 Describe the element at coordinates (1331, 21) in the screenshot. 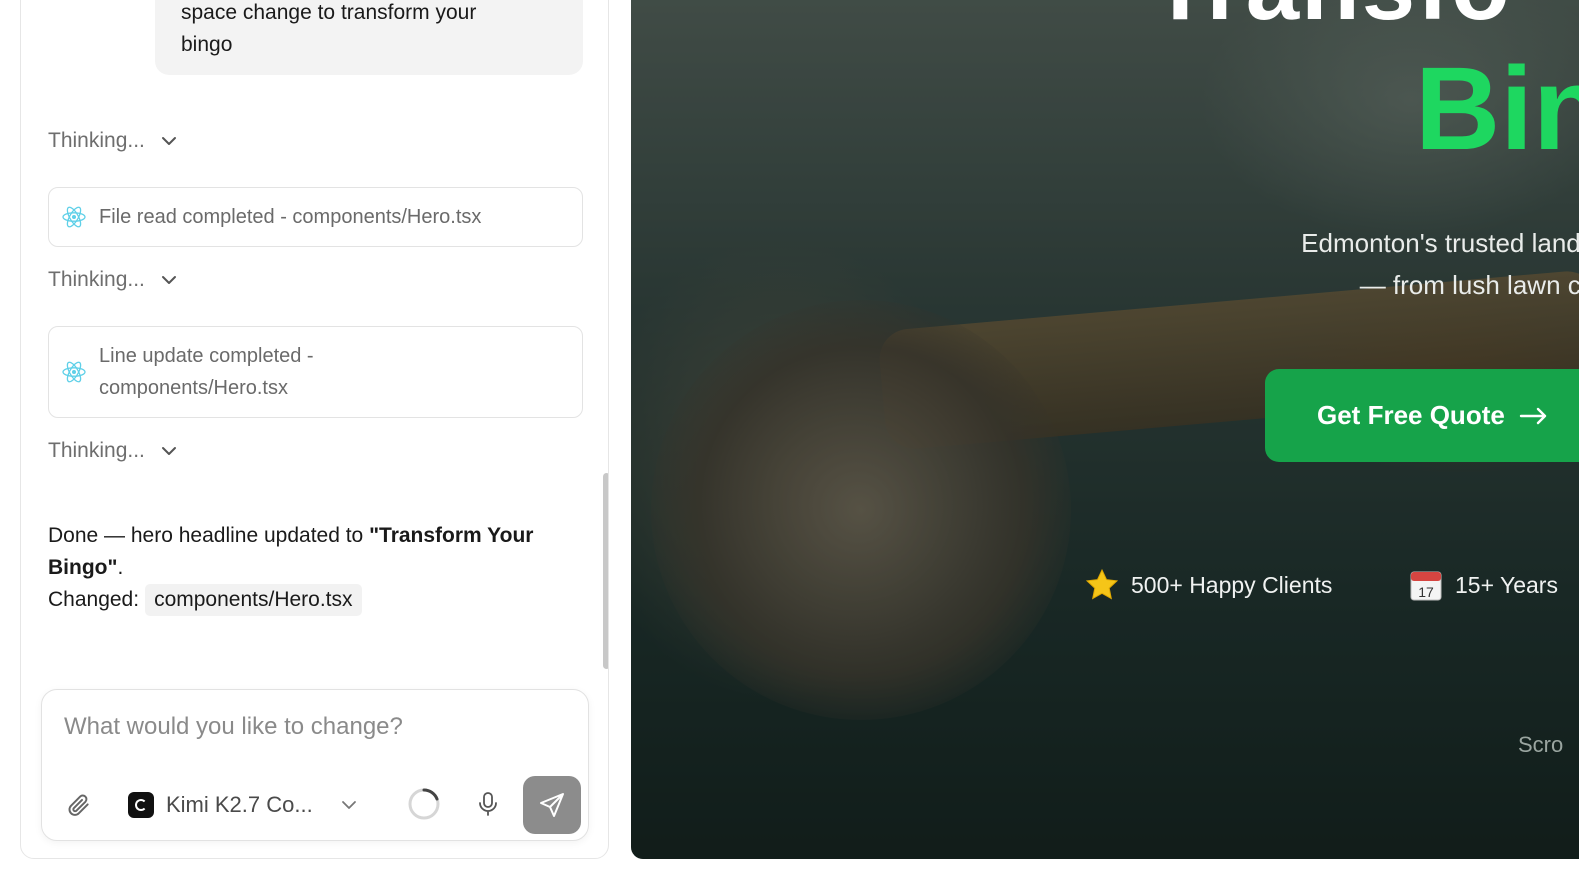

I see `hero-title-top: Transfo` at that location.